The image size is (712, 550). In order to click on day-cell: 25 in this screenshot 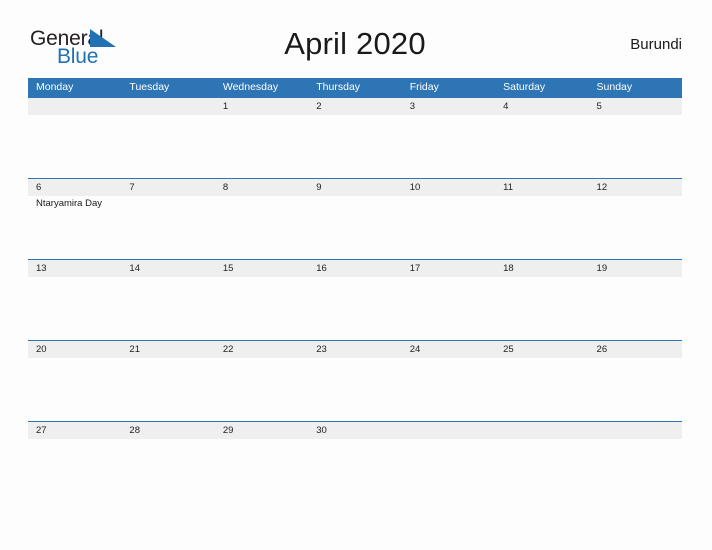, I will do `click(541, 381)`.